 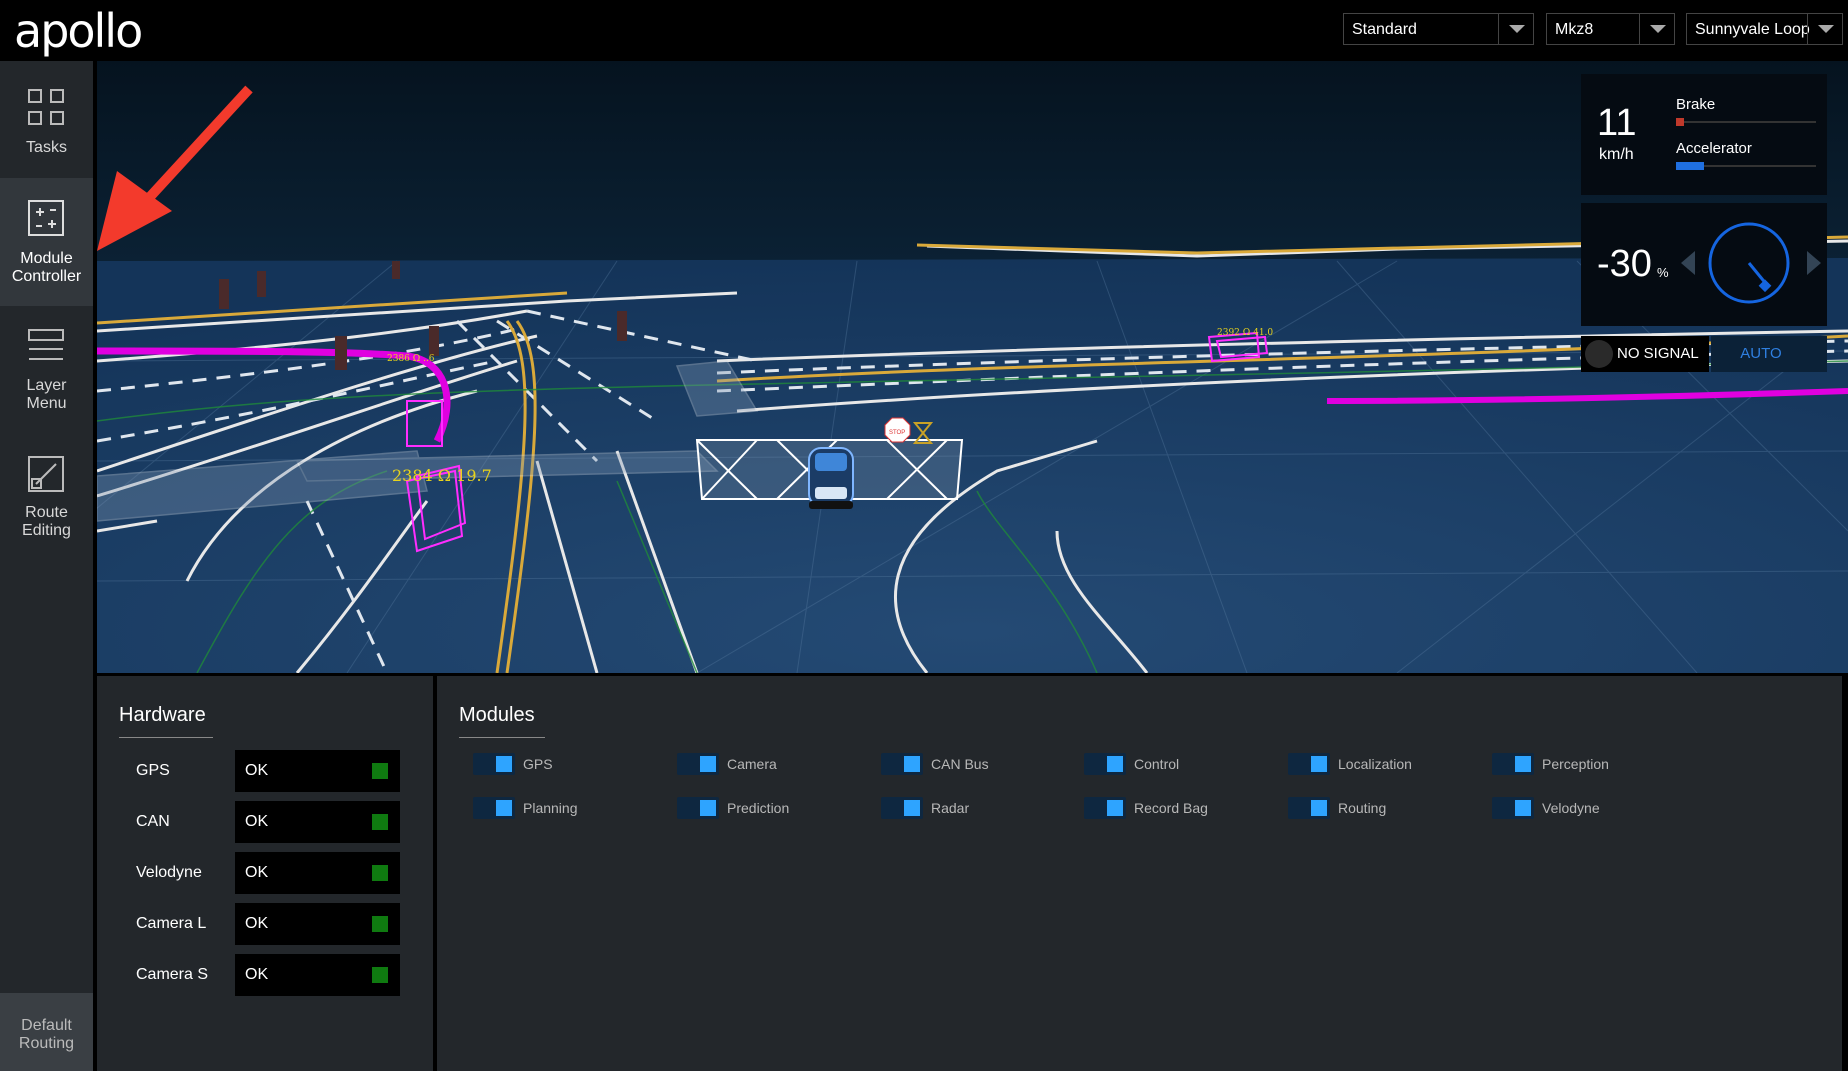 What do you see at coordinates (46, 107) in the screenshot?
I see `grid-icon` at bounding box center [46, 107].